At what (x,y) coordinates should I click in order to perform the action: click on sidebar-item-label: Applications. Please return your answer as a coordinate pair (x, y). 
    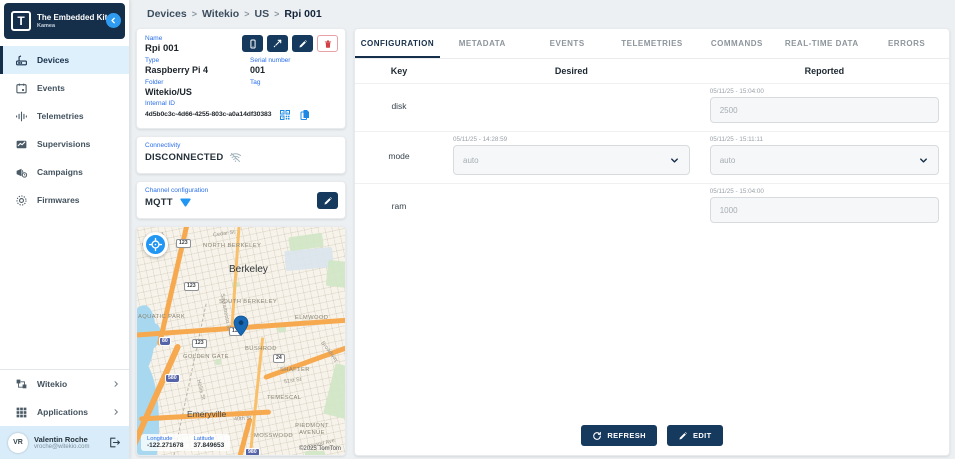
    Looking at the image, I should click on (63, 412).